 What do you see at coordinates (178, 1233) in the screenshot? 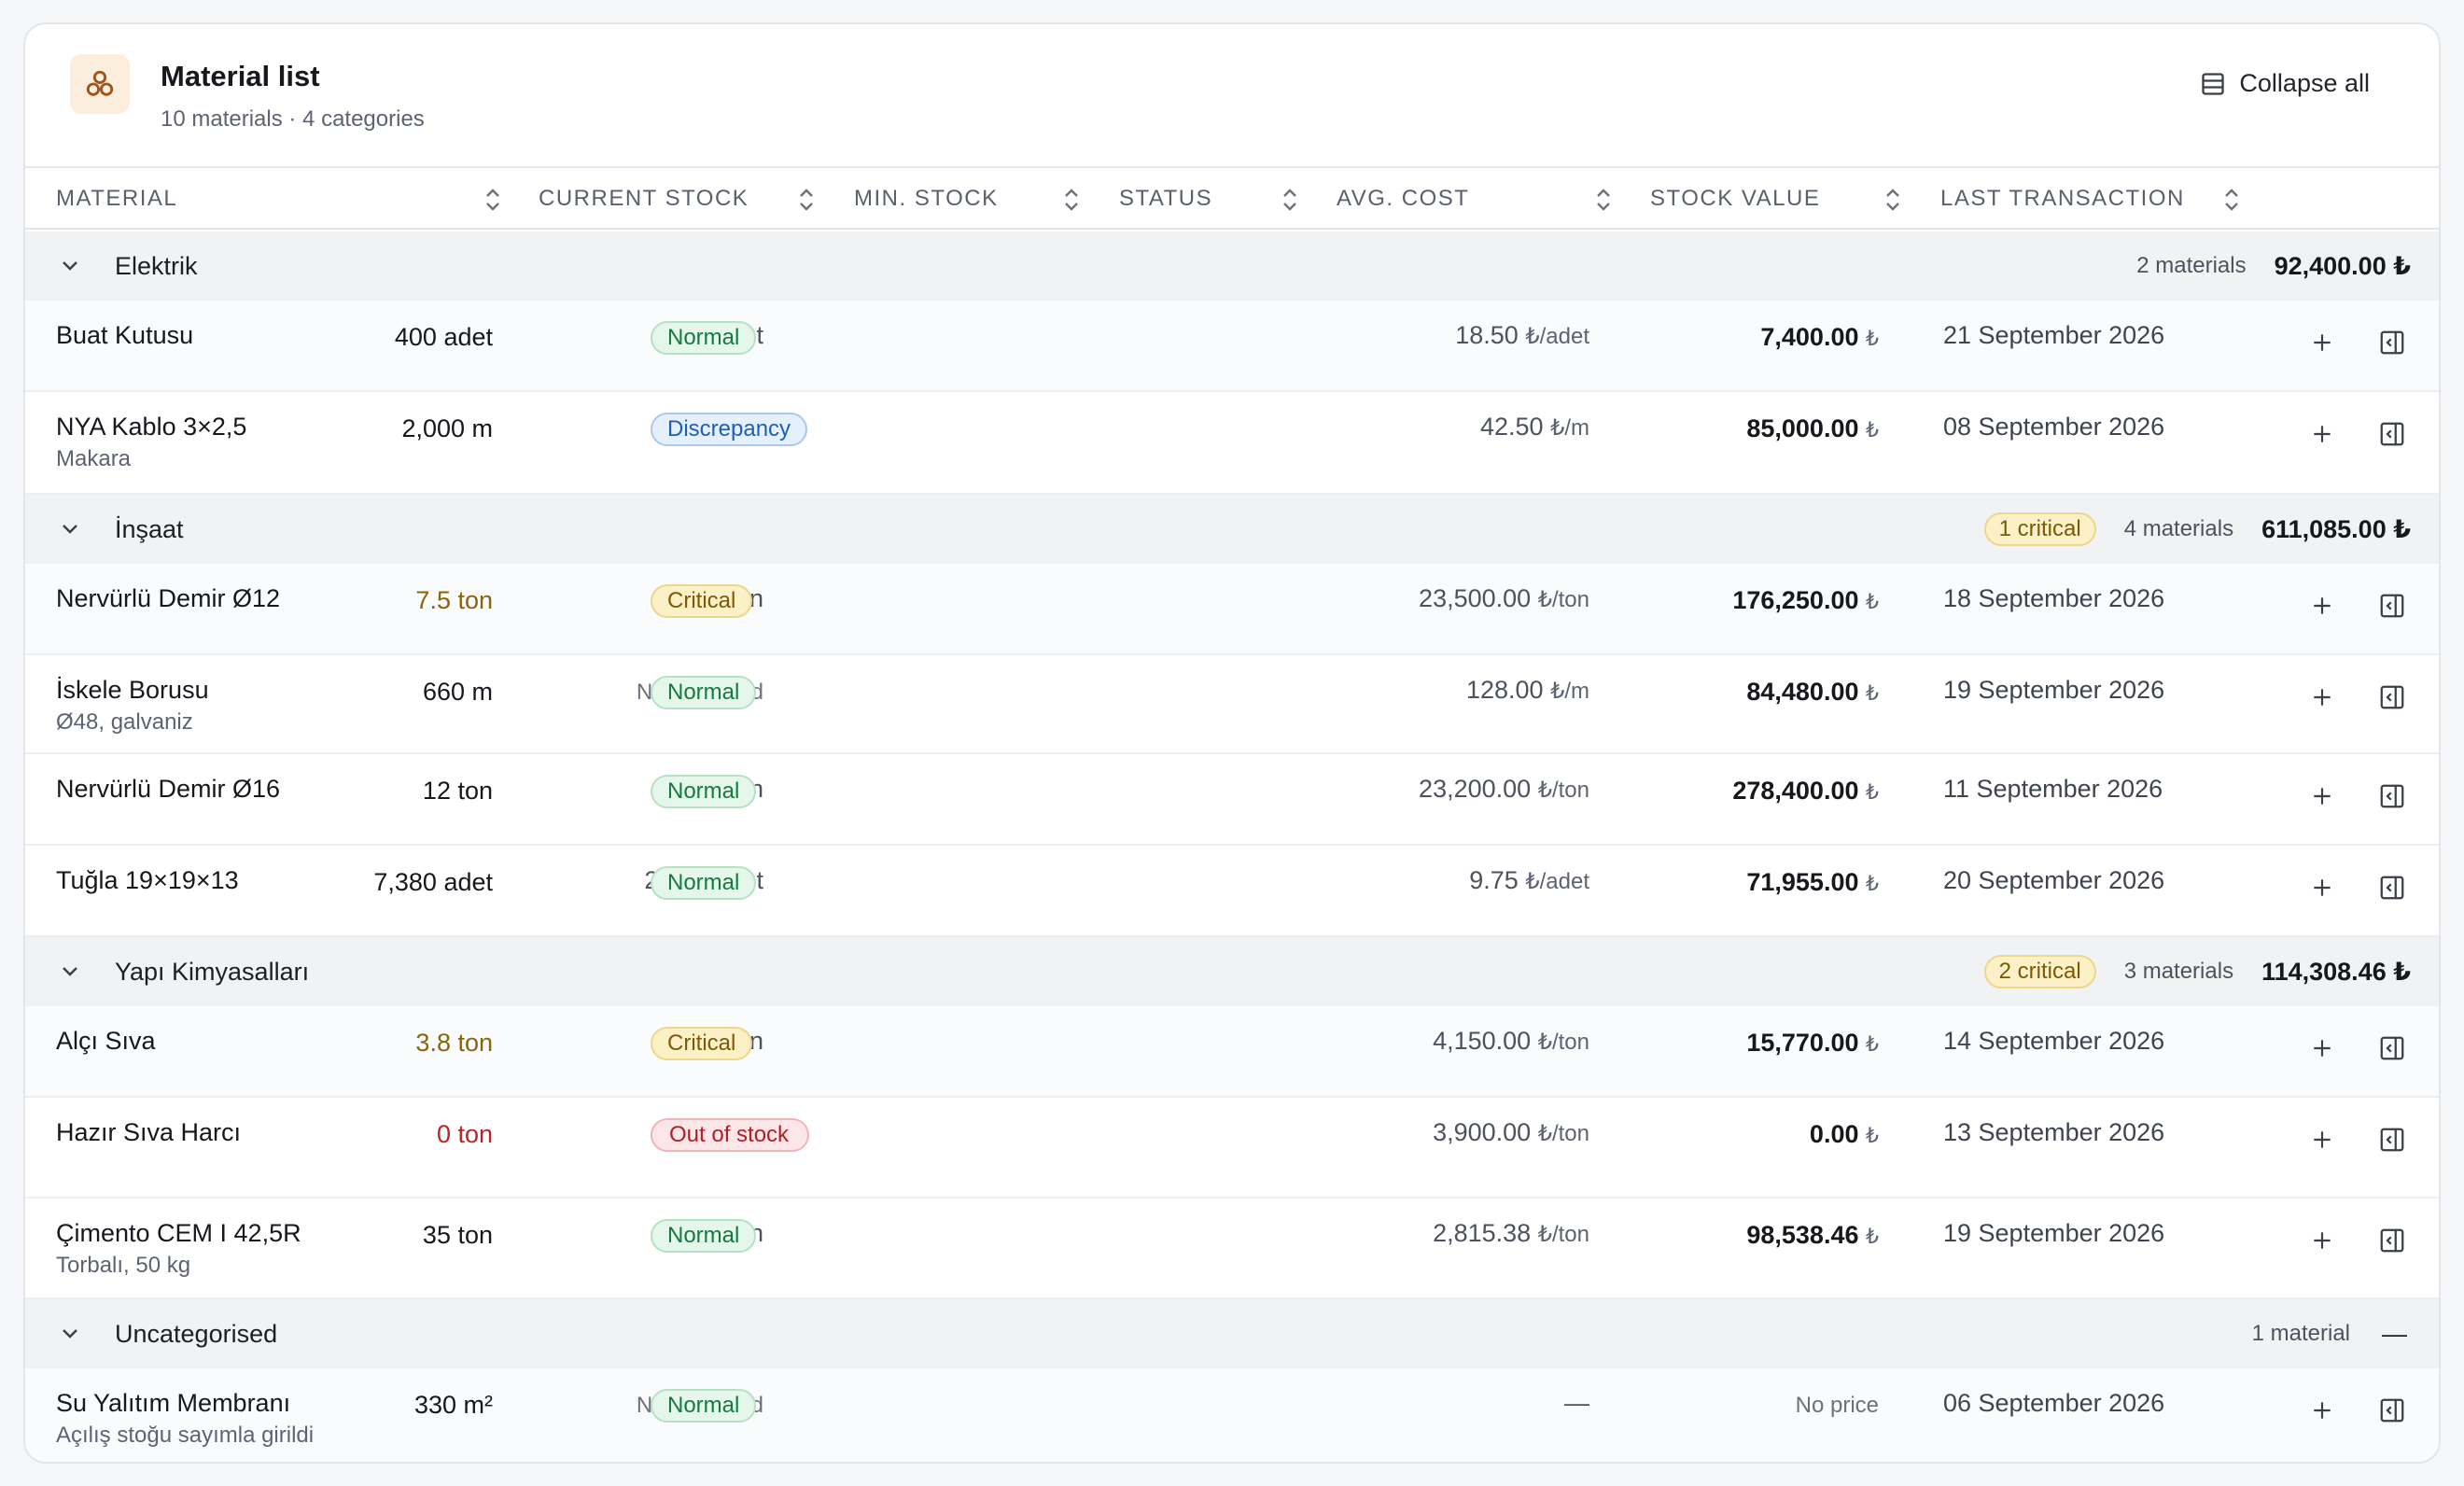
I see `material-name: Çimento CEM I 42,5R` at bounding box center [178, 1233].